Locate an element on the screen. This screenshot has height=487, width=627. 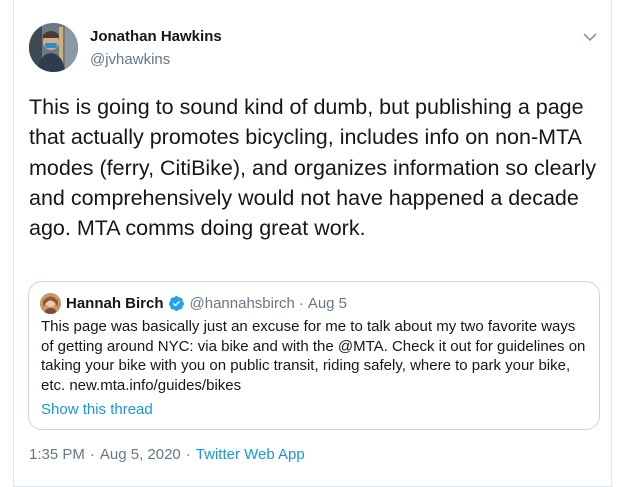
author-avatar is located at coordinates (53, 47).